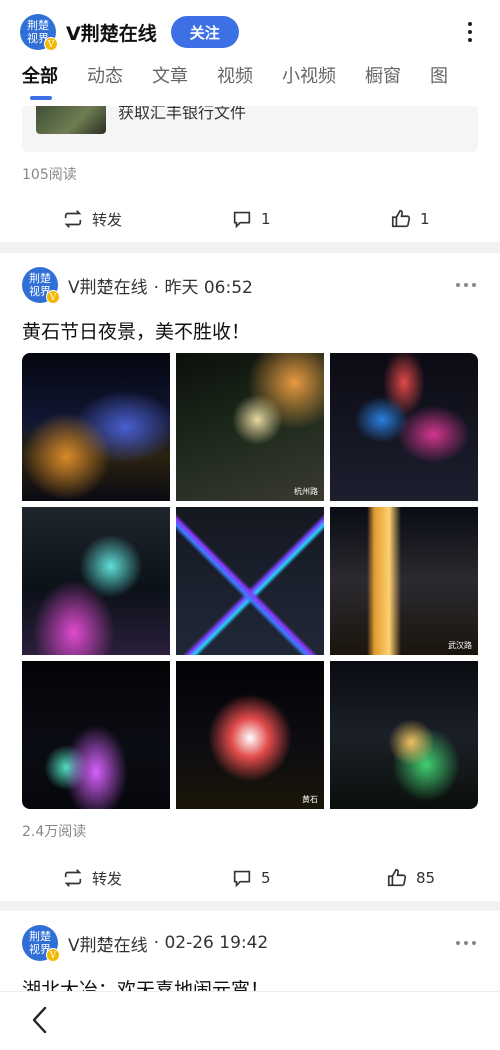  What do you see at coordinates (426, 878) in the screenshot?
I see `like-count: 85` at bounding box center [426, 878].